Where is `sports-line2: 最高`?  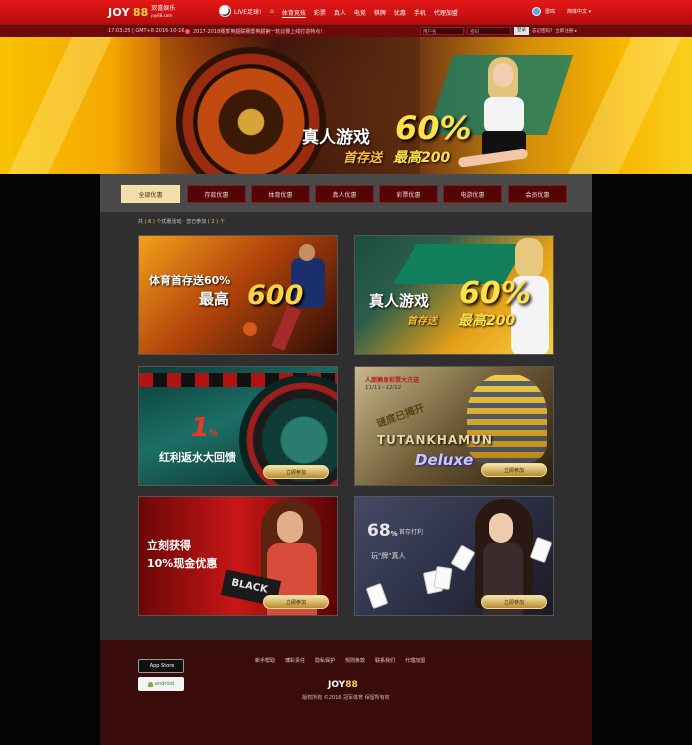
sports-line2: 最高 is located at coordinates (214, 299).